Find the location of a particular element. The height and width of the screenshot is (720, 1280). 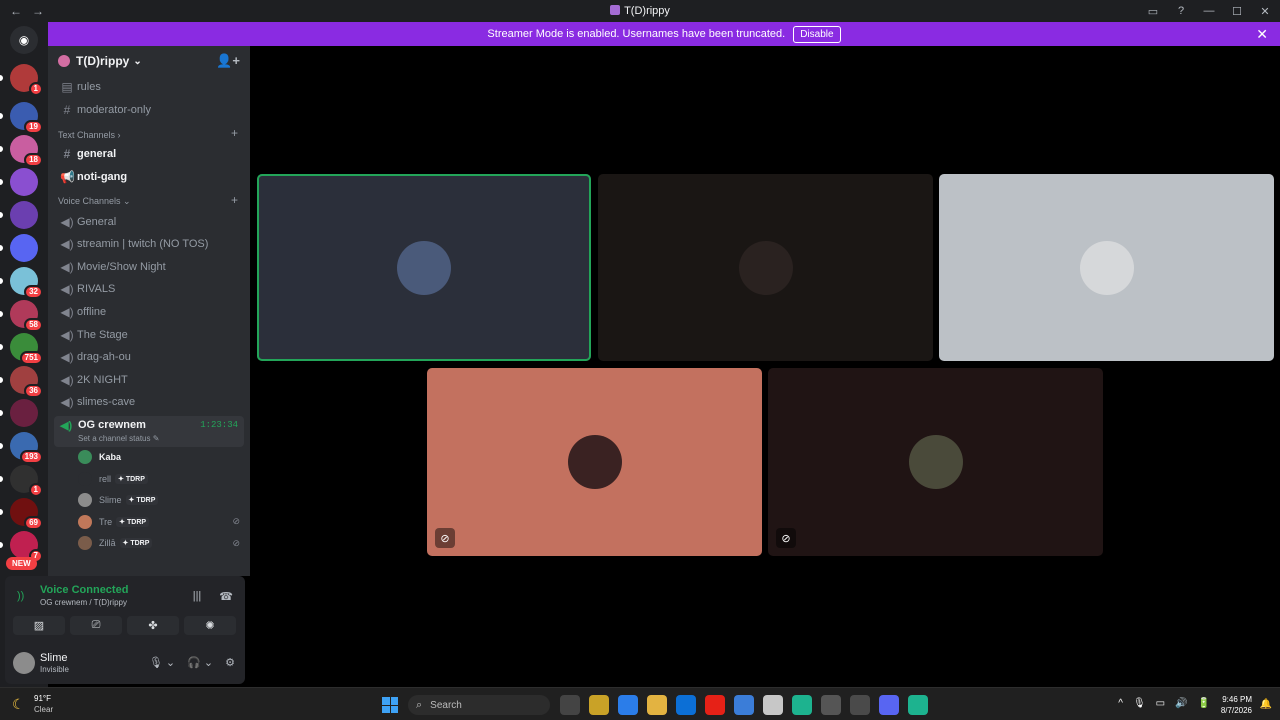

invite-icon: 👤+ is located at coordinates (228, 61).